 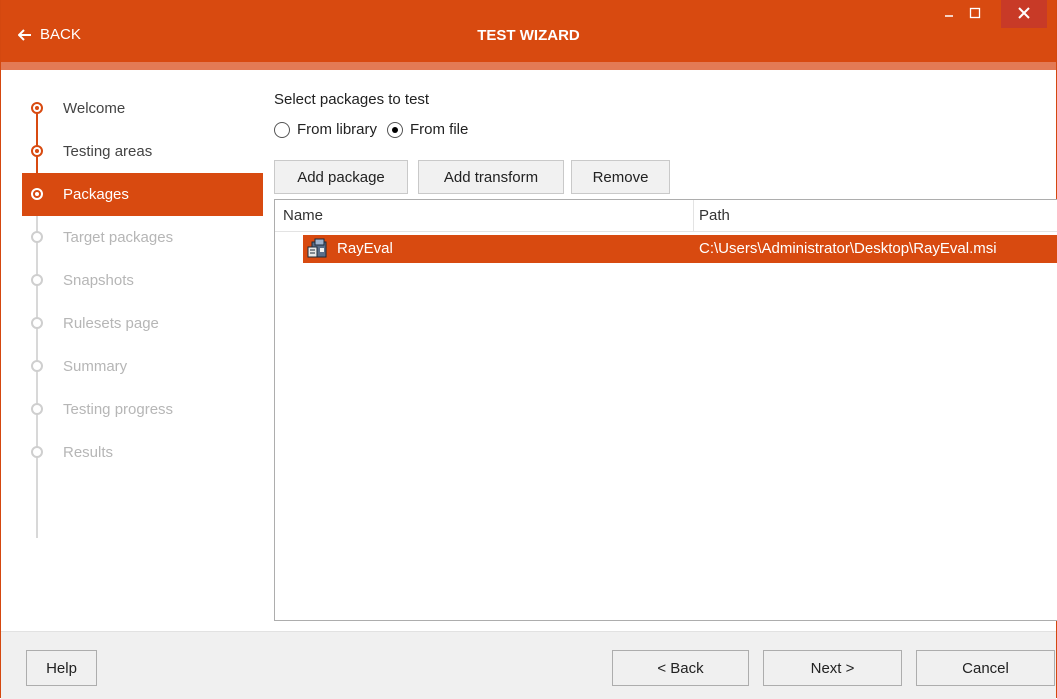 I want to click on step-welcome: Welcome, so click(x=142, y=108).